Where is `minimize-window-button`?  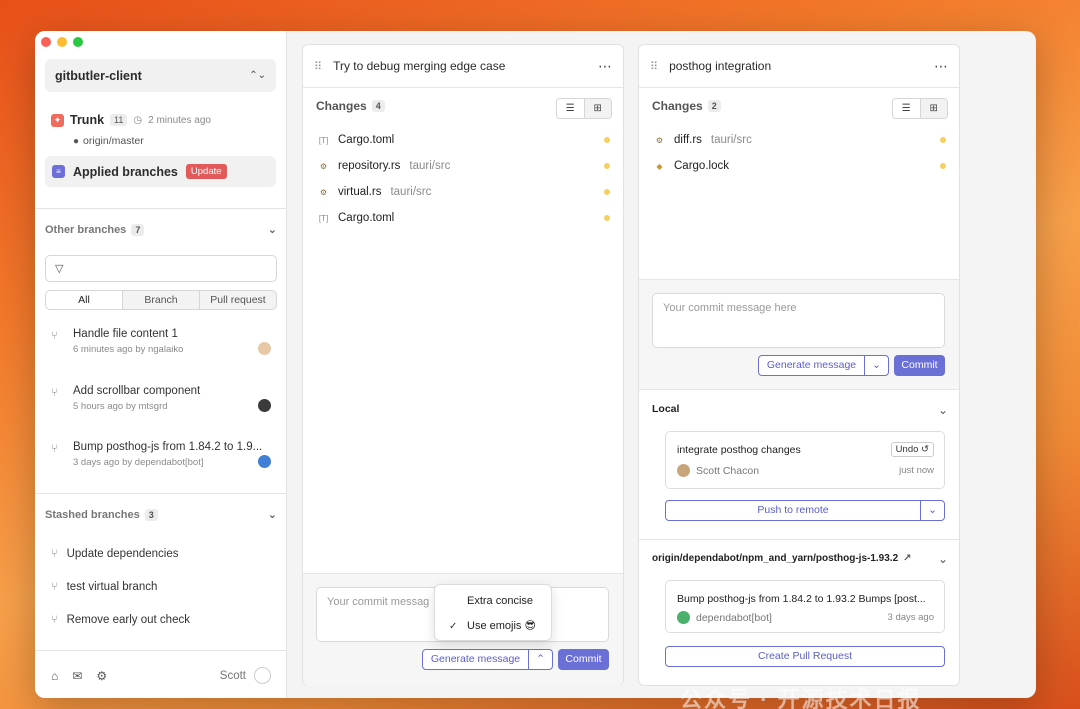
minimize-window-button is located at coordinates (62, 42).